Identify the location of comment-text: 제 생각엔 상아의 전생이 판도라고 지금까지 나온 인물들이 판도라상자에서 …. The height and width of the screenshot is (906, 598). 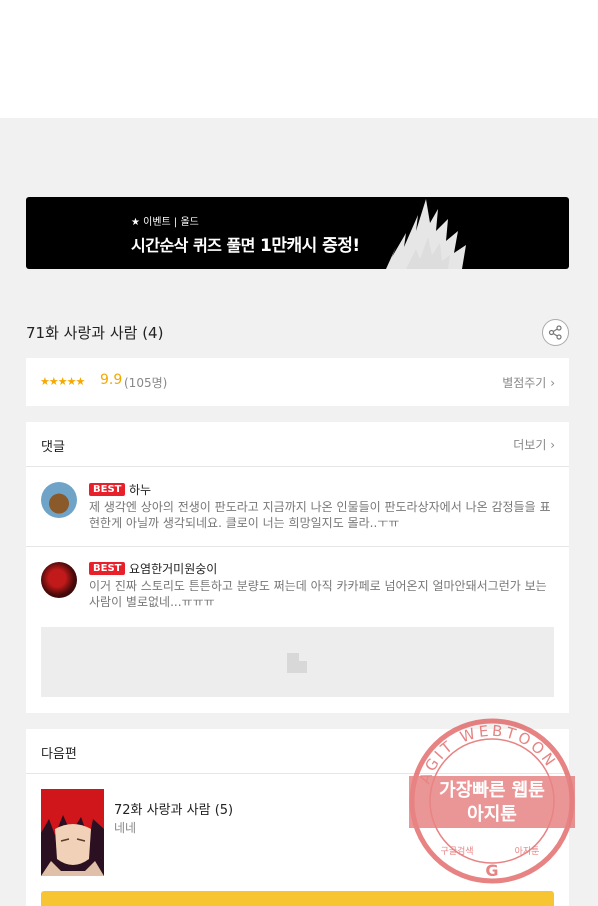
(320, 515).